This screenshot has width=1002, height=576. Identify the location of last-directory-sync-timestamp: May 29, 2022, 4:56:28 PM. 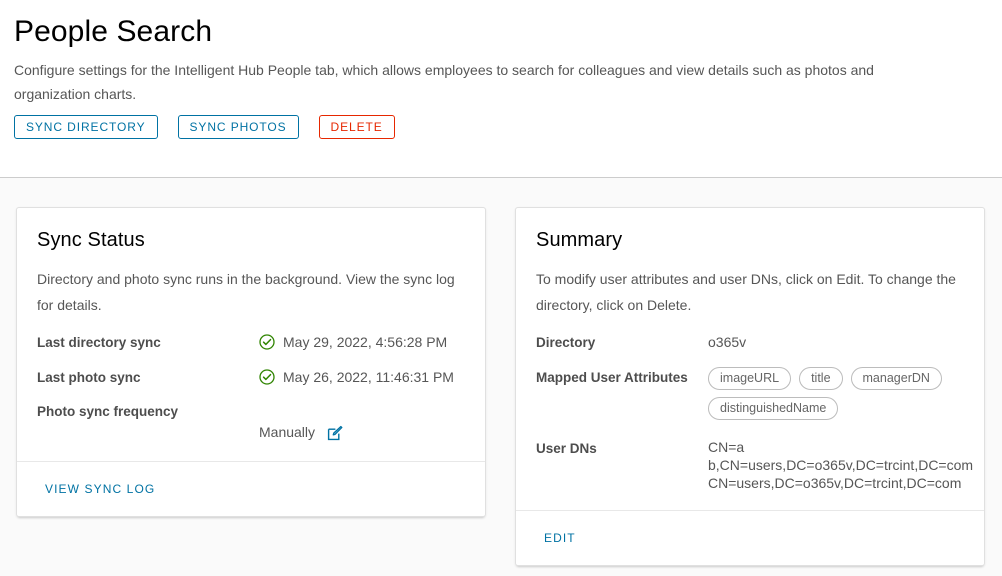
(365, 342).